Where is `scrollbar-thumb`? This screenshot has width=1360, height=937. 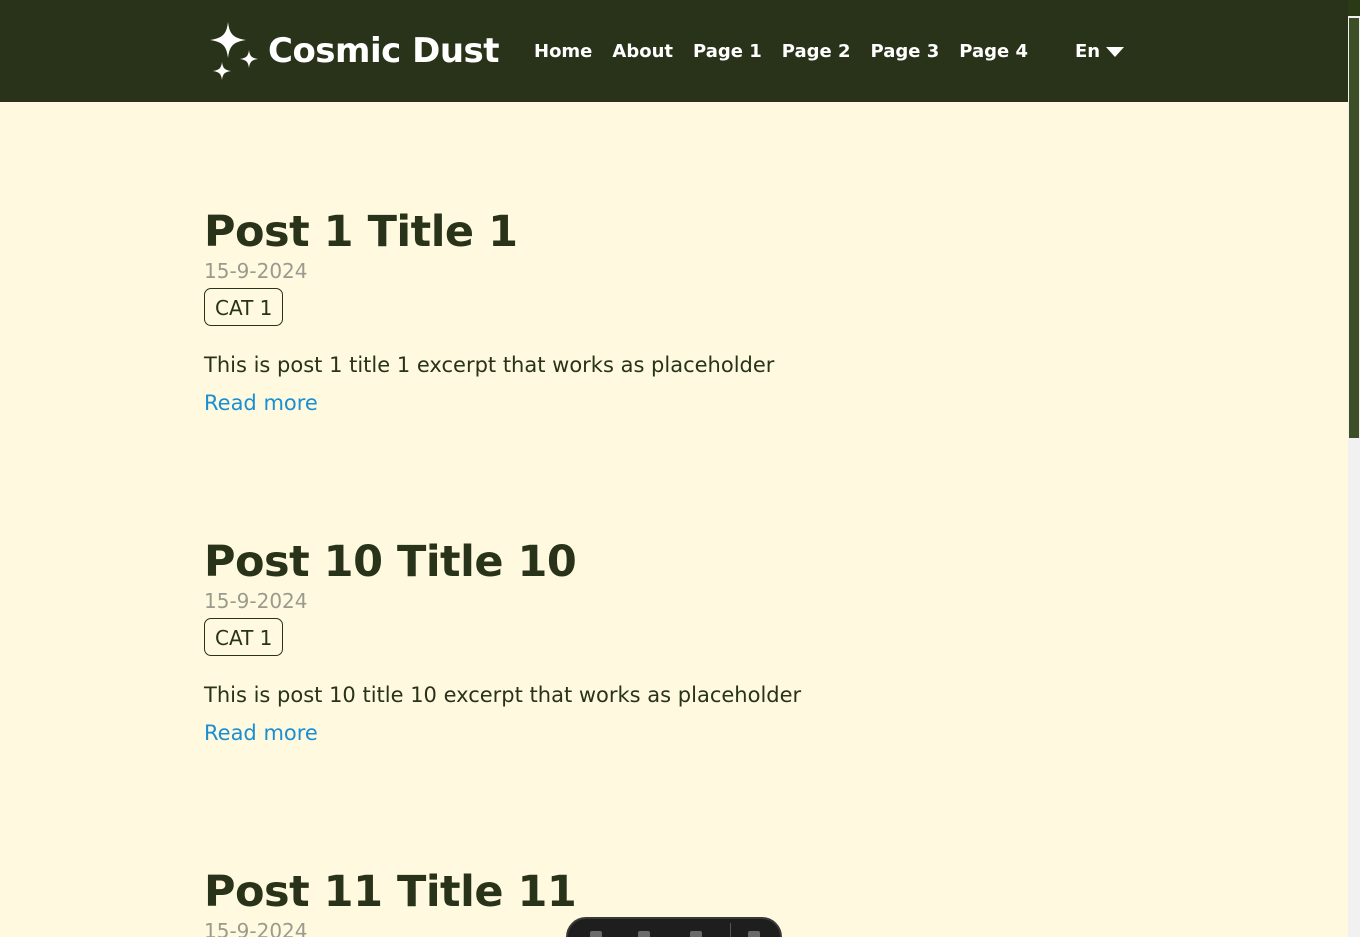
scrollbar-thumb is located at coordinates (1354, 228).